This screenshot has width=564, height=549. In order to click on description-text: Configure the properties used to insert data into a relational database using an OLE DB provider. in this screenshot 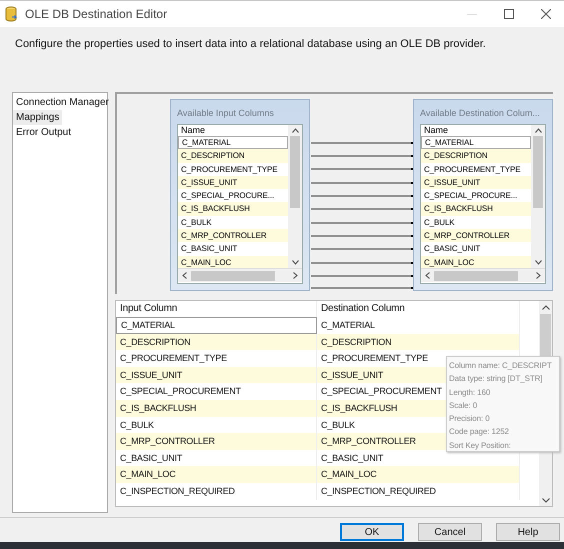, I will do `click(250, 44)`.